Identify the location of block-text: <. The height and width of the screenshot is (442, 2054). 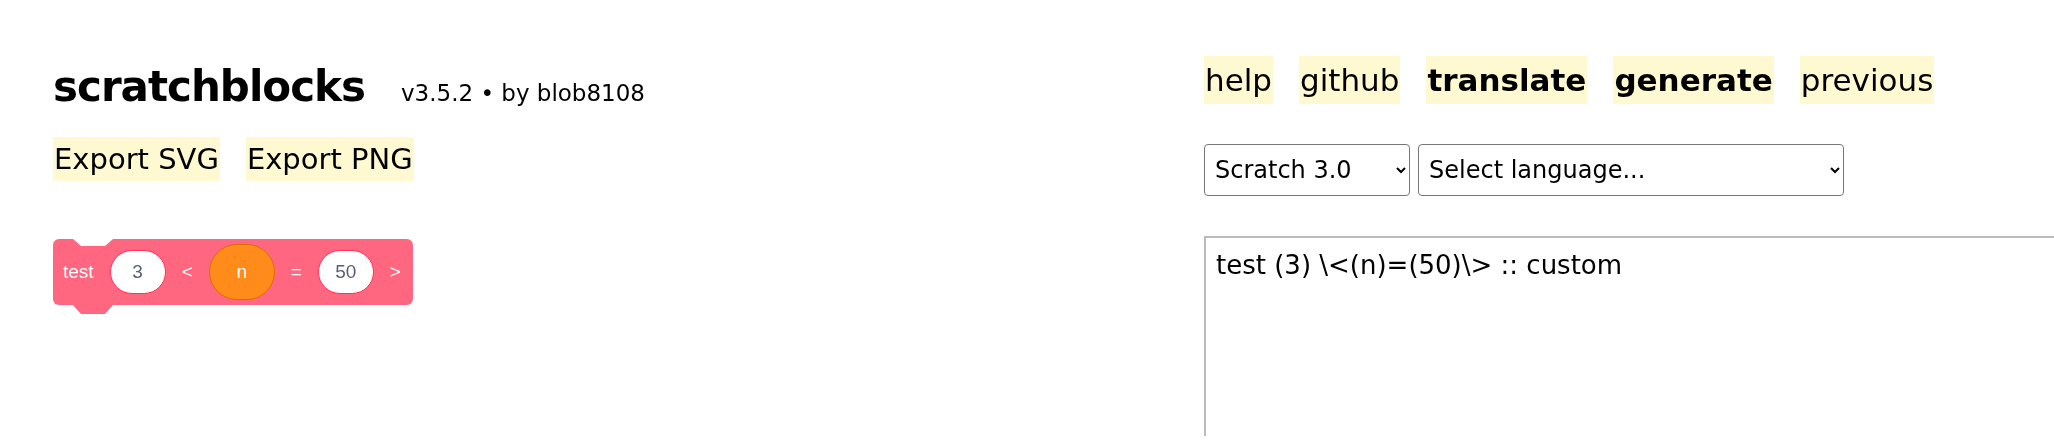
(187, 272).